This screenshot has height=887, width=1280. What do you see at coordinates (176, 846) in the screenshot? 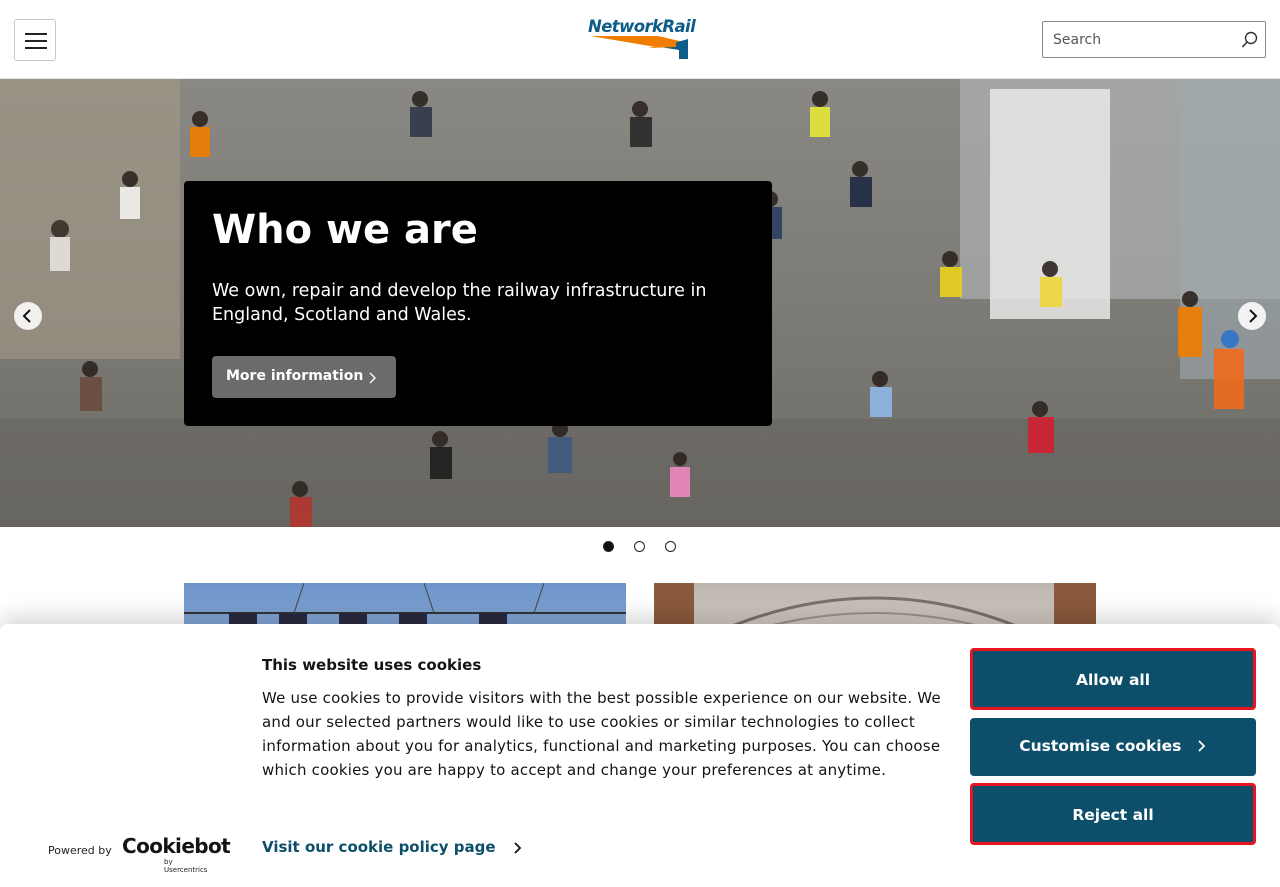
I see `cookiebot-logo: Cookiebot` at bounding box center [176, 846].